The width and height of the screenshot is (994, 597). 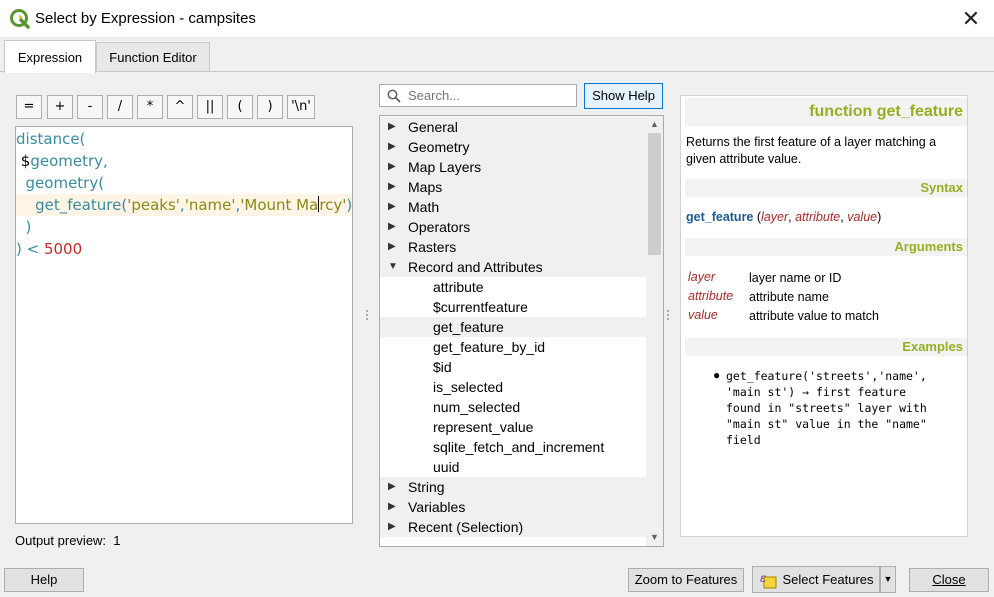 What do you see at coordinates (30, 249) in the screenshot?
I see `code-token: ) <` at bounding box center [30, 249].